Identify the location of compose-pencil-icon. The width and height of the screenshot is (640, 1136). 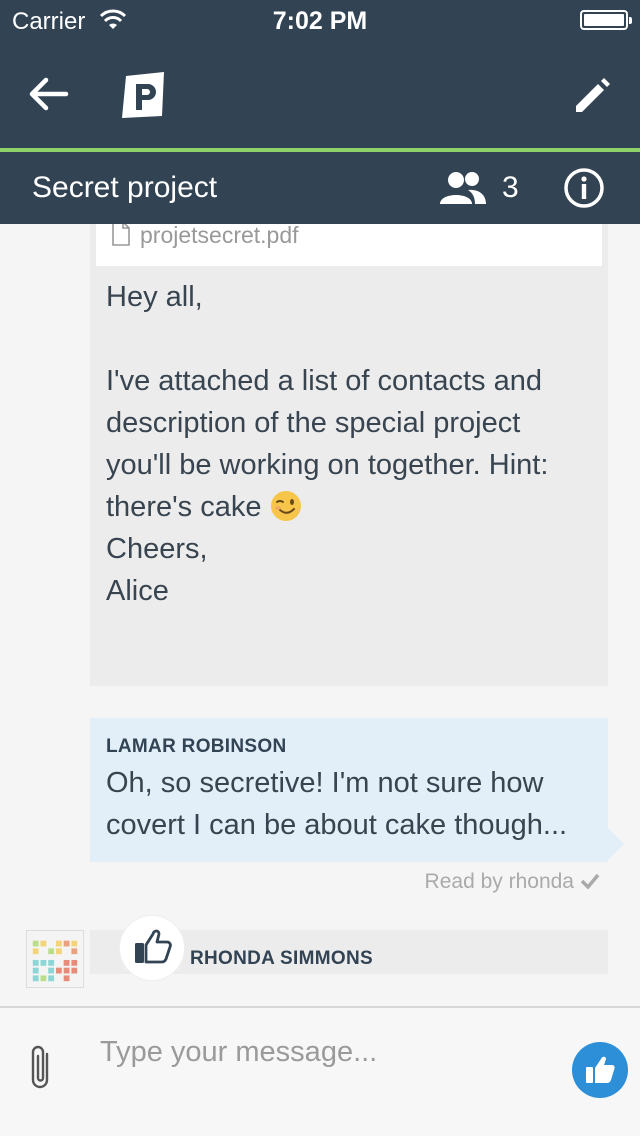
(592, 96).